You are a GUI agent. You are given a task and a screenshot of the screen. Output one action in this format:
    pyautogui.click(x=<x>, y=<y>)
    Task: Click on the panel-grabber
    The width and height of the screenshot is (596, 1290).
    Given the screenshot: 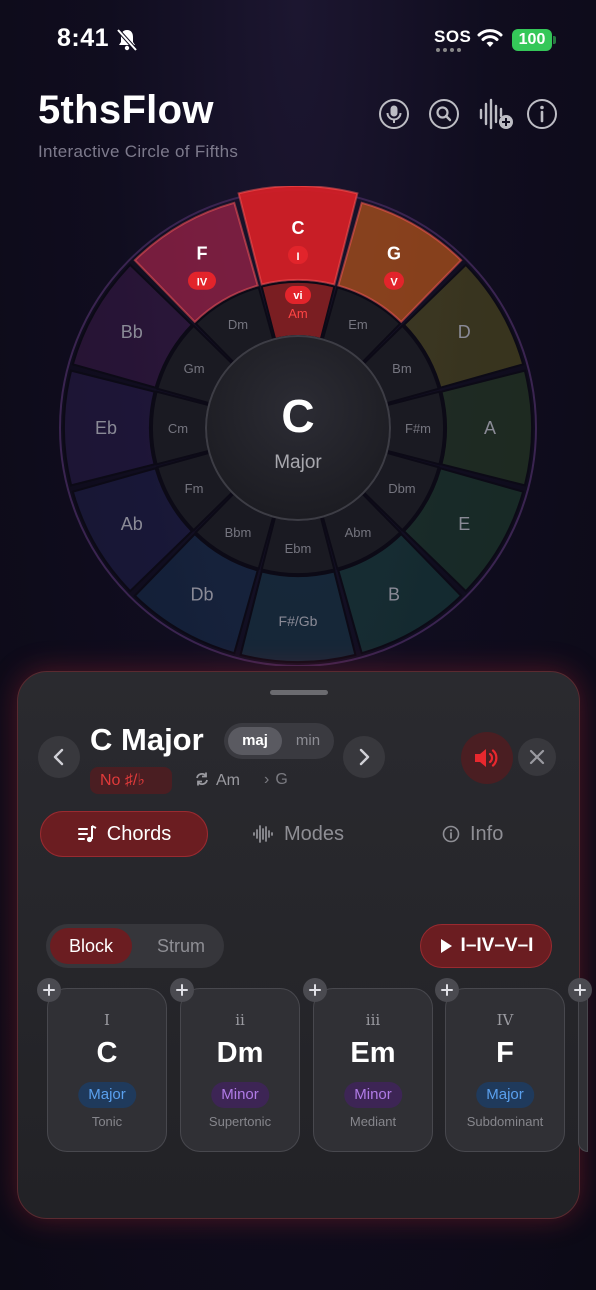 What is the action you would take?
    pyautogui.click(x=299, y=692)
    